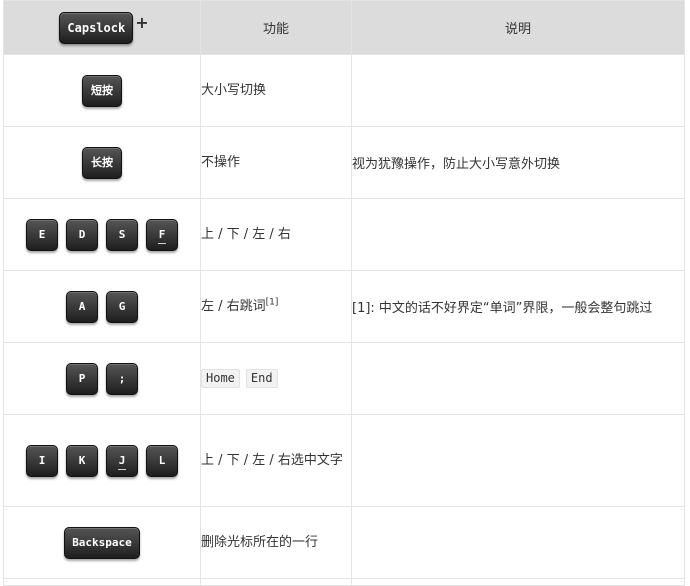 The image size is (690, 586). I want to click on keys-cell: 长按, so click(102, 162).